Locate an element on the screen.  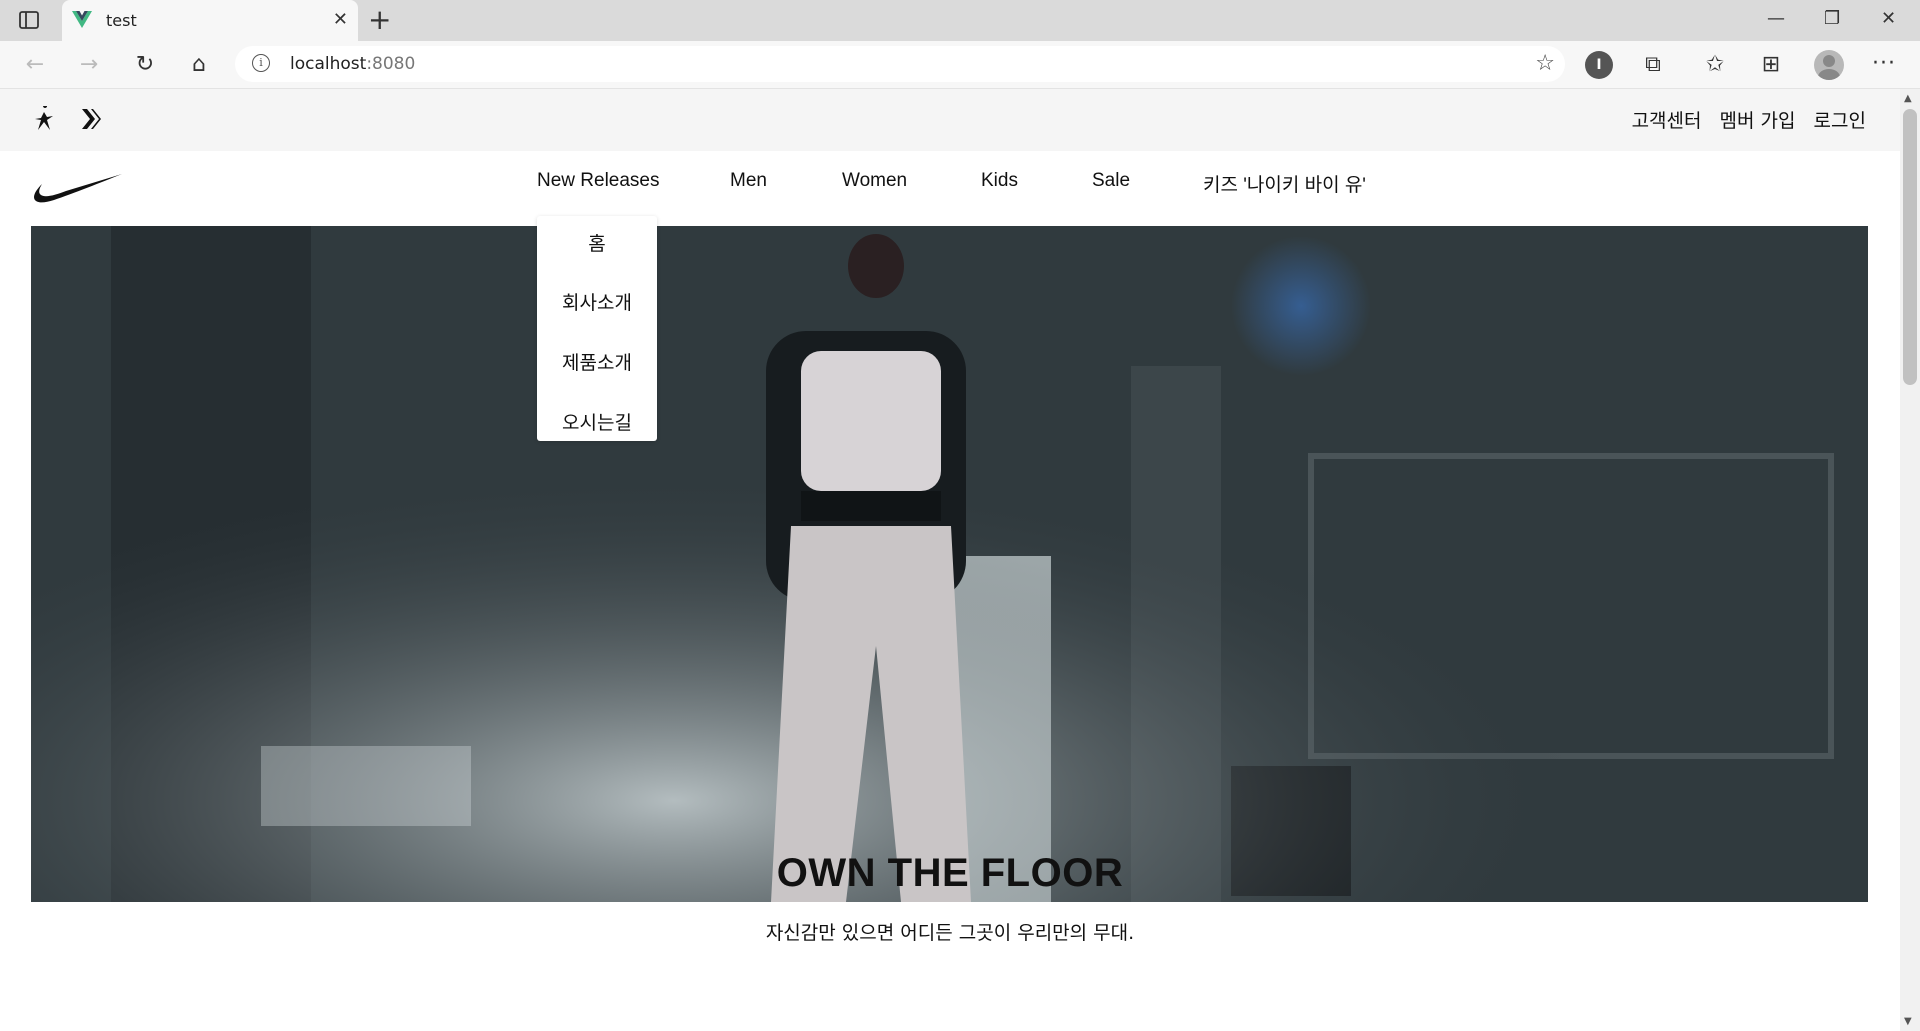
star-plus-icon: ☆ is located at coordinates (1545, 64).